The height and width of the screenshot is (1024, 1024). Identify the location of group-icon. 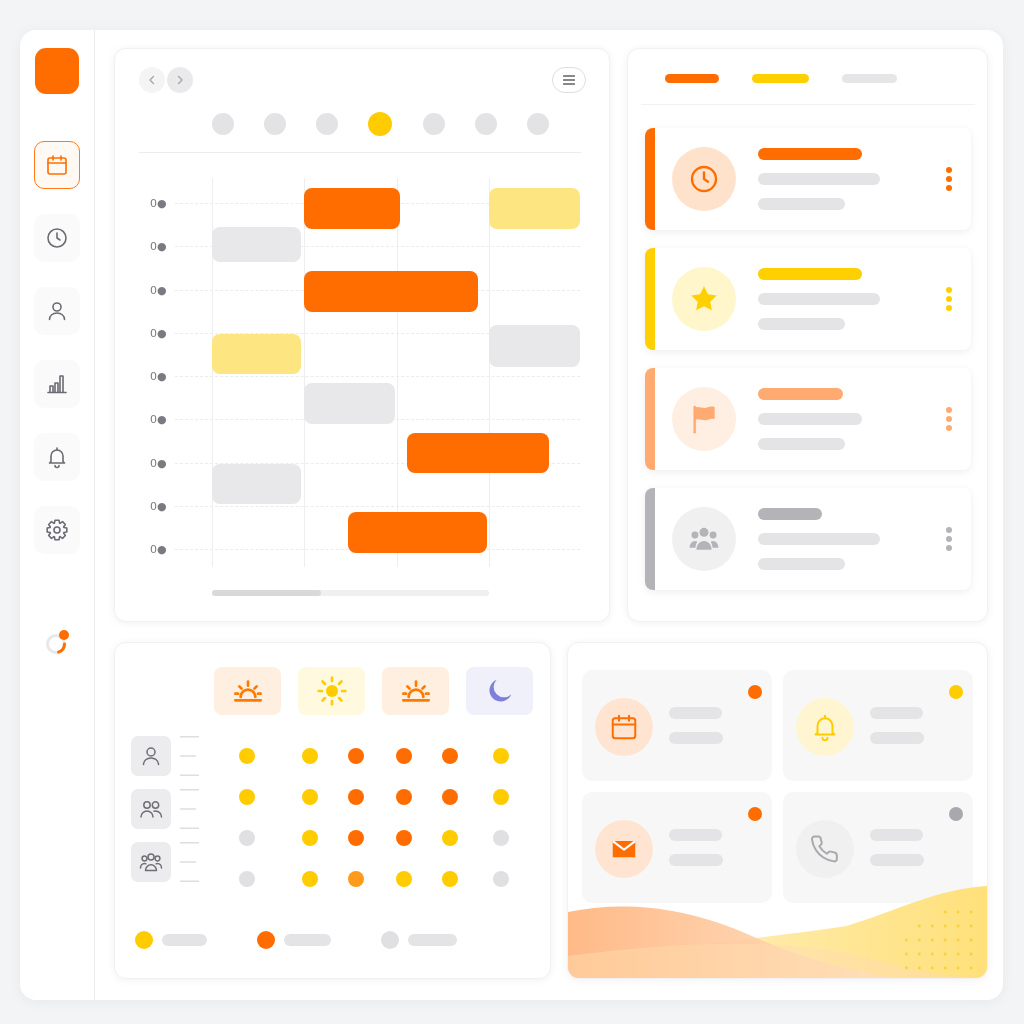
(151, 862).